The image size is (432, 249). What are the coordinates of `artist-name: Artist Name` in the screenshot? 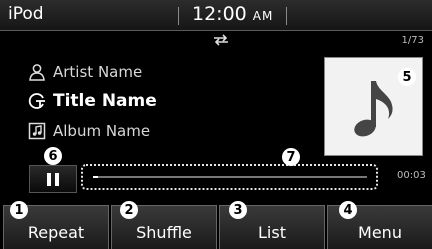 It's located at (98, 72).